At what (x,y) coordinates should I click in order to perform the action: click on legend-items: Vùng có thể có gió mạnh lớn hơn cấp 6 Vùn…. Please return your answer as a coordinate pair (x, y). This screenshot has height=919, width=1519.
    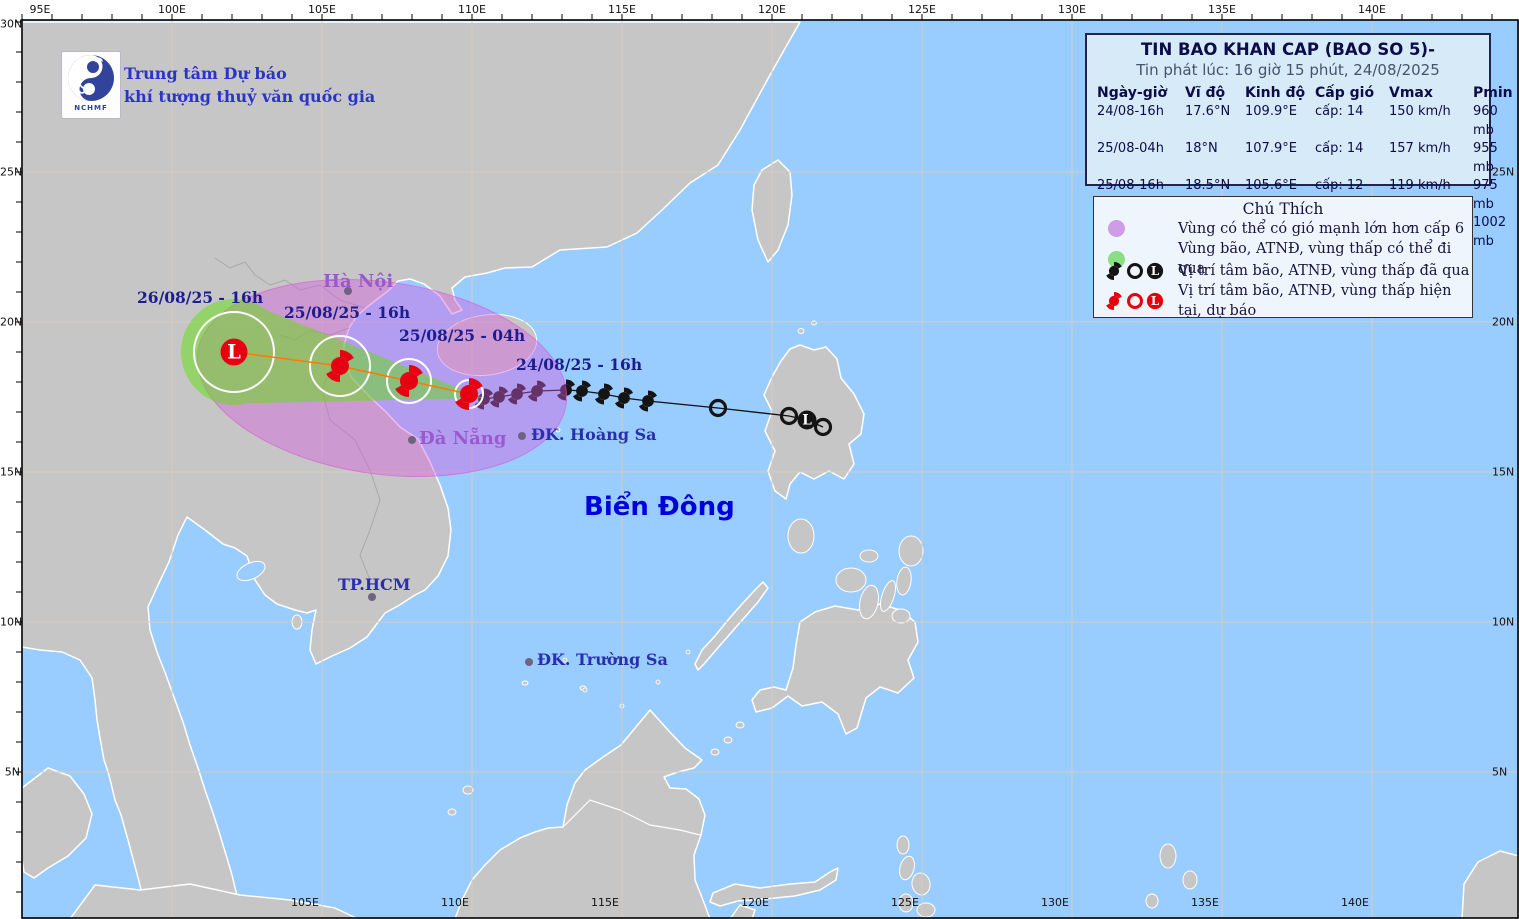
    Looking at the image, I should click on (1283, 268).